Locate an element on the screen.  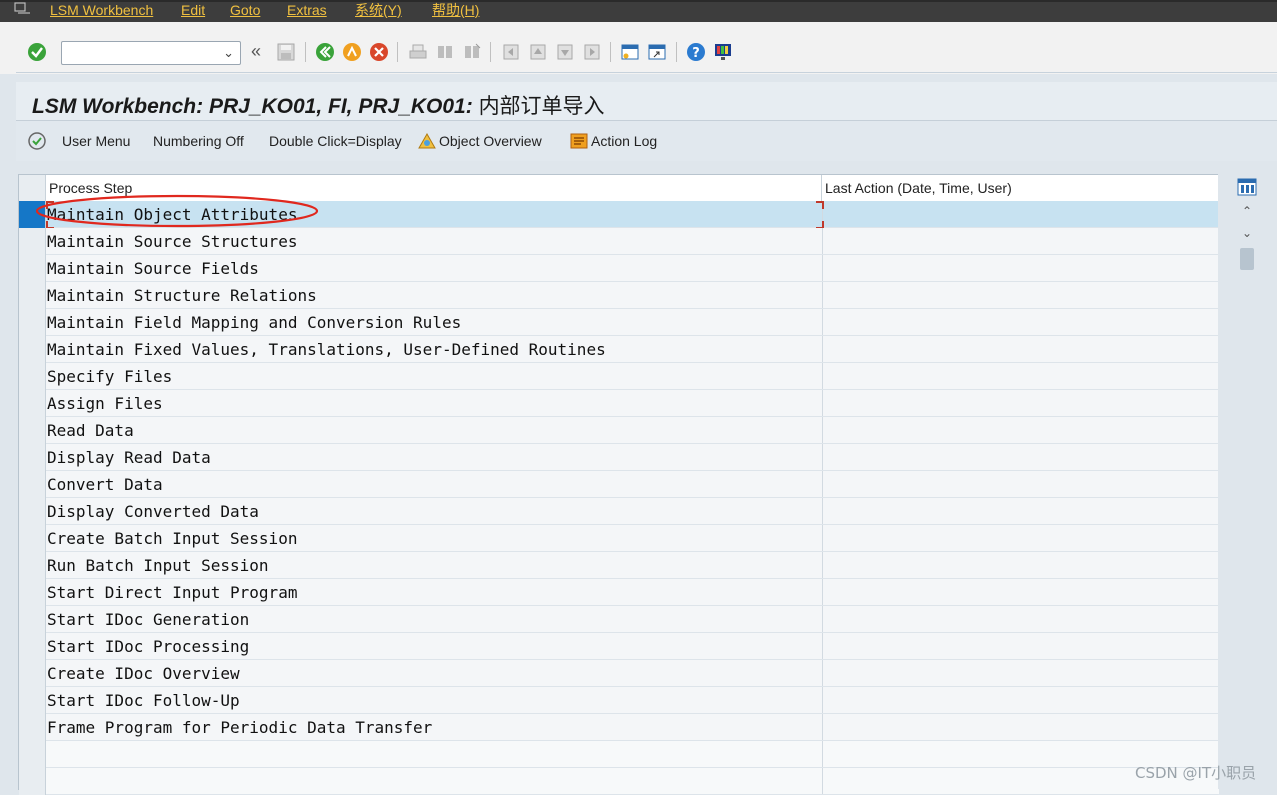
table-row: Maintain Structure Relations is located at coordinates (619, 295).